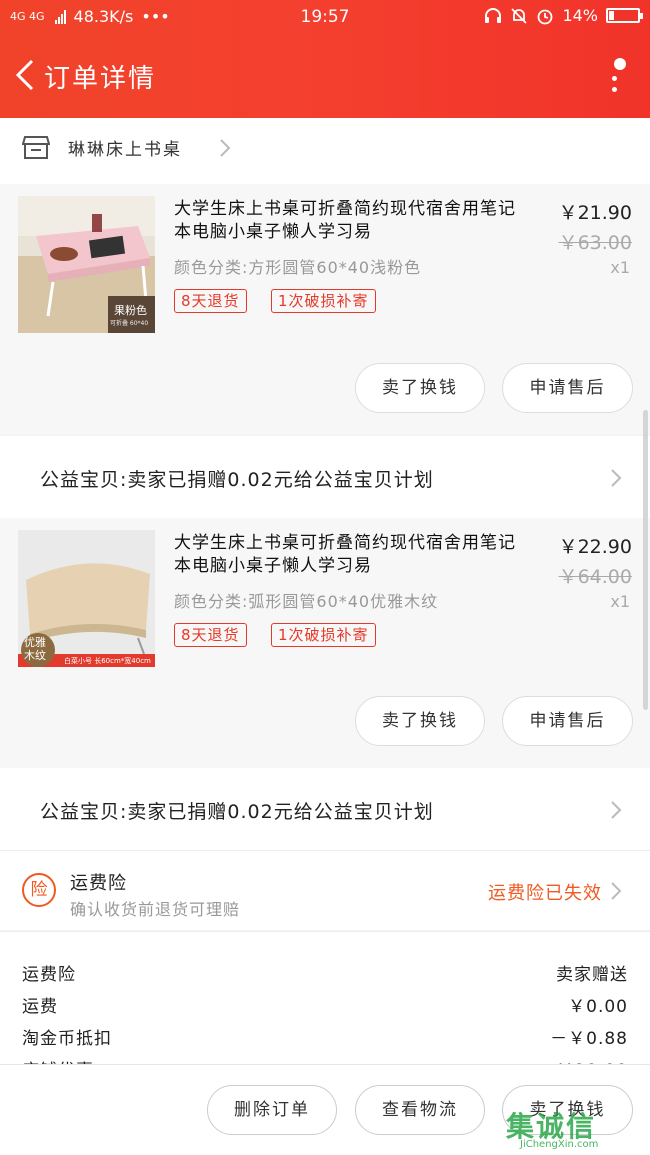 The width and height of the screenshot is (650, 1155). Describe the element at coordinates (86, 264) in the screenshot. I see `product-thumbnail: 果粉色 可折叠 60*40` at that location.